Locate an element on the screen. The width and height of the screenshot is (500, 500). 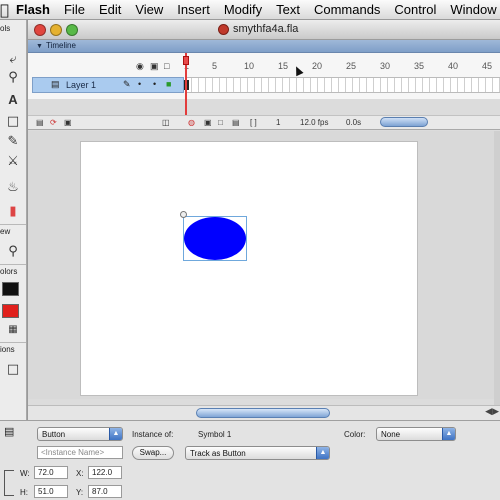
minimize-window-icon is located at coordinates (56, 30).